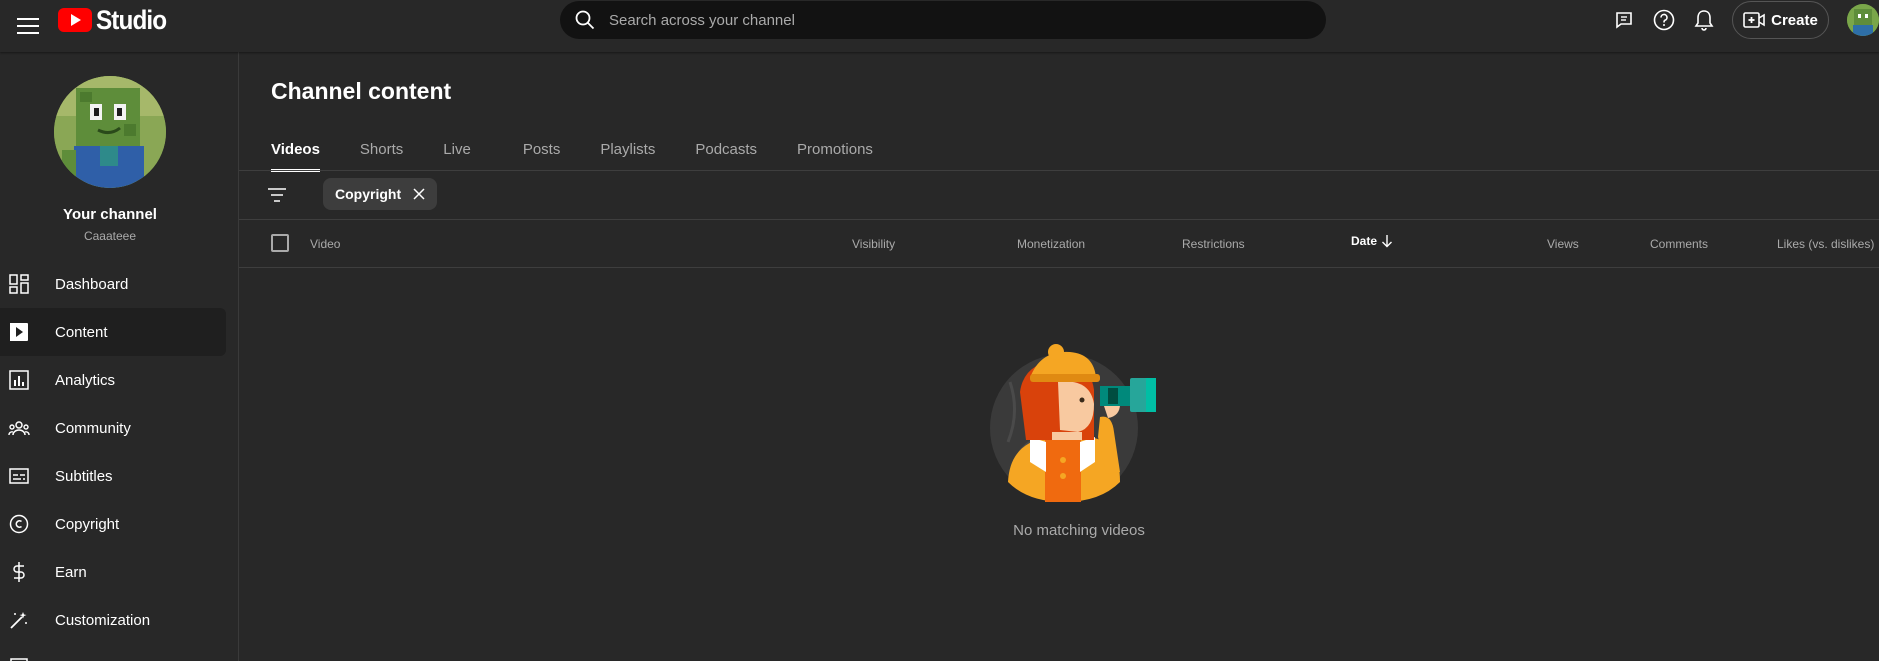  I want to click on sidebar-item-more, so click(113, 652).